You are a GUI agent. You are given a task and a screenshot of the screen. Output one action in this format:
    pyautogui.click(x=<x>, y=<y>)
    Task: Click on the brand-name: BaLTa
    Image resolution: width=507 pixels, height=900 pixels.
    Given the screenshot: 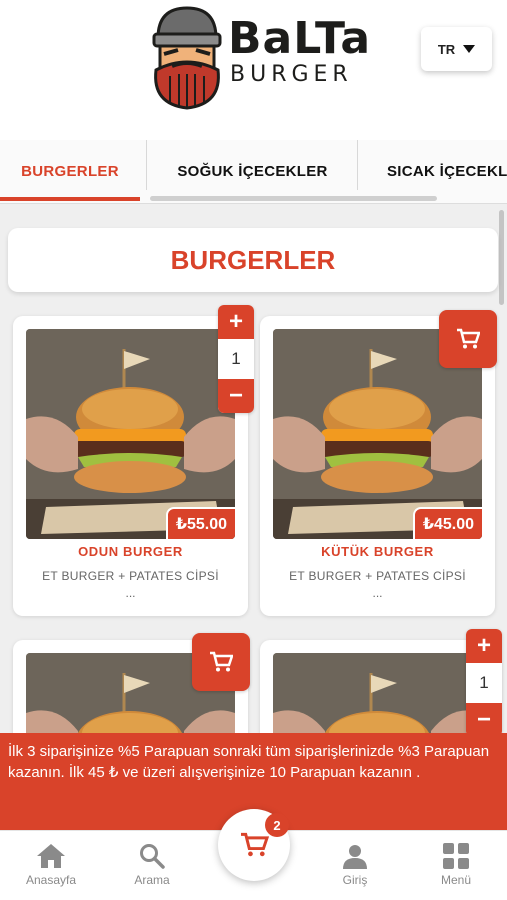 What is the action you would take?
    pyautogui.click(x=300, y=38)
    